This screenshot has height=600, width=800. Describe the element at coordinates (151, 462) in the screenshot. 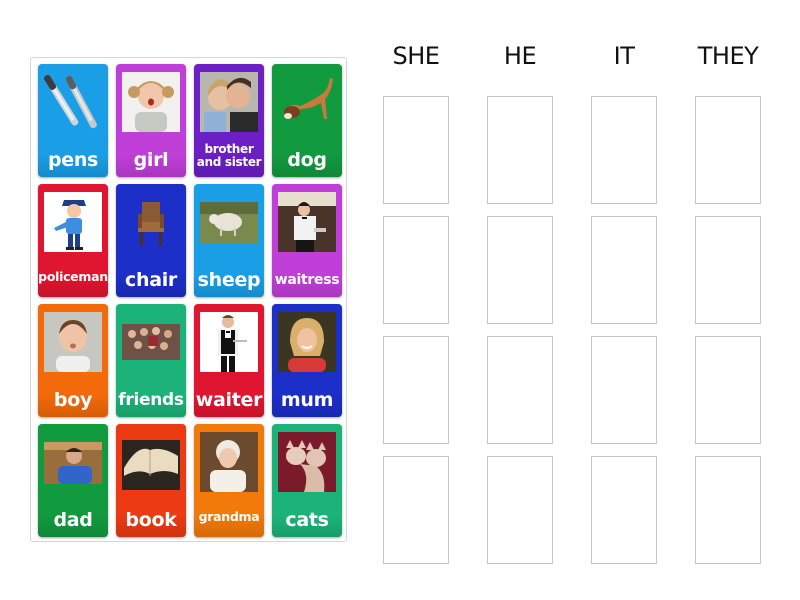

I see `book-photo` at that location.